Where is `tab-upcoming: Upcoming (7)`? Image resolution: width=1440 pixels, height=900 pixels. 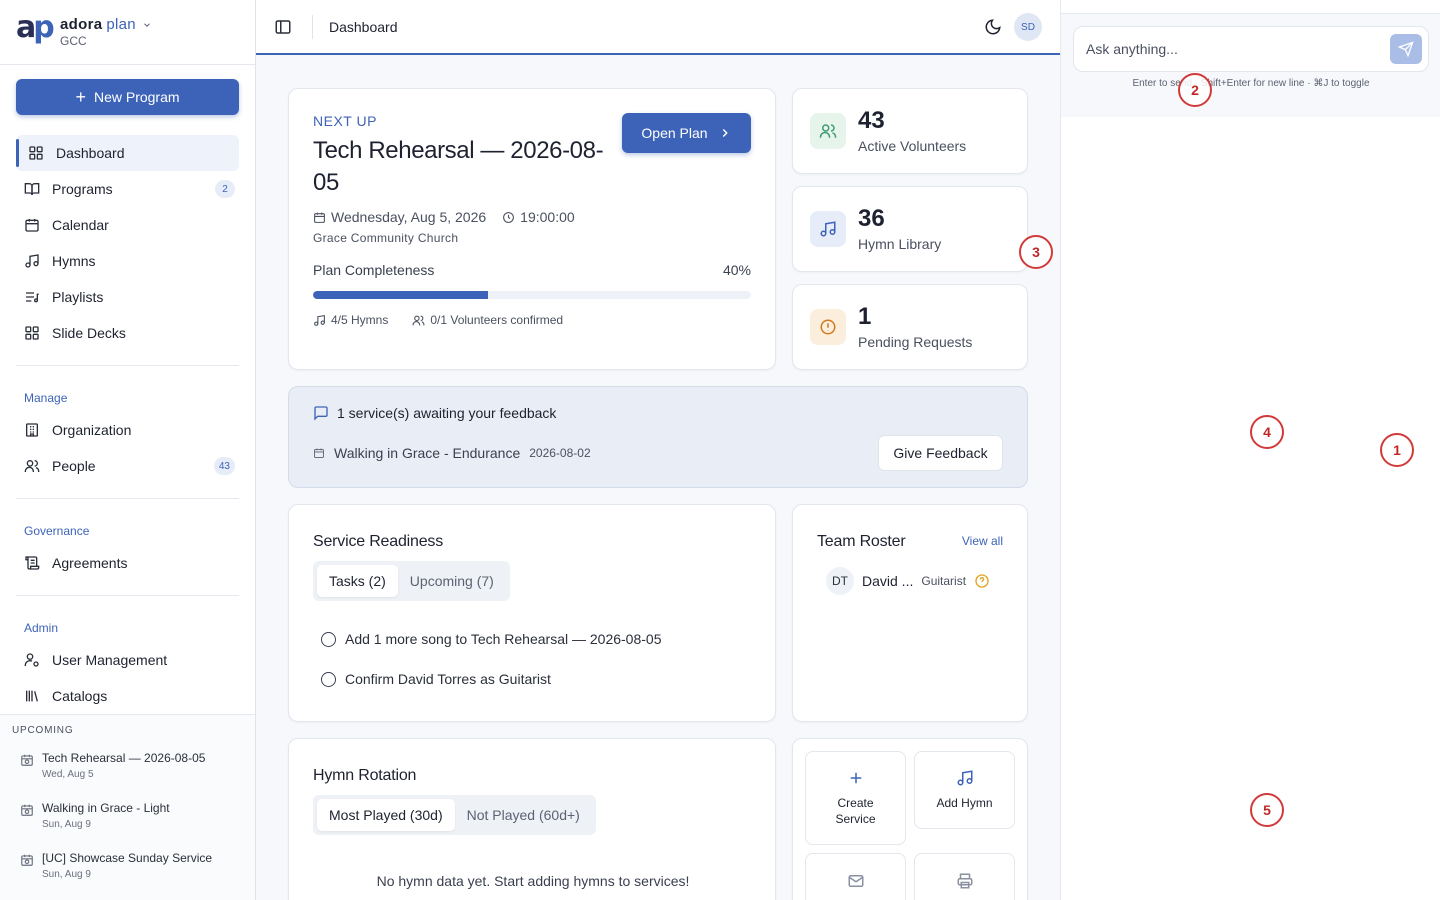
tab-upcoming: Upcoming (7) is located at coordinates (452, 581).